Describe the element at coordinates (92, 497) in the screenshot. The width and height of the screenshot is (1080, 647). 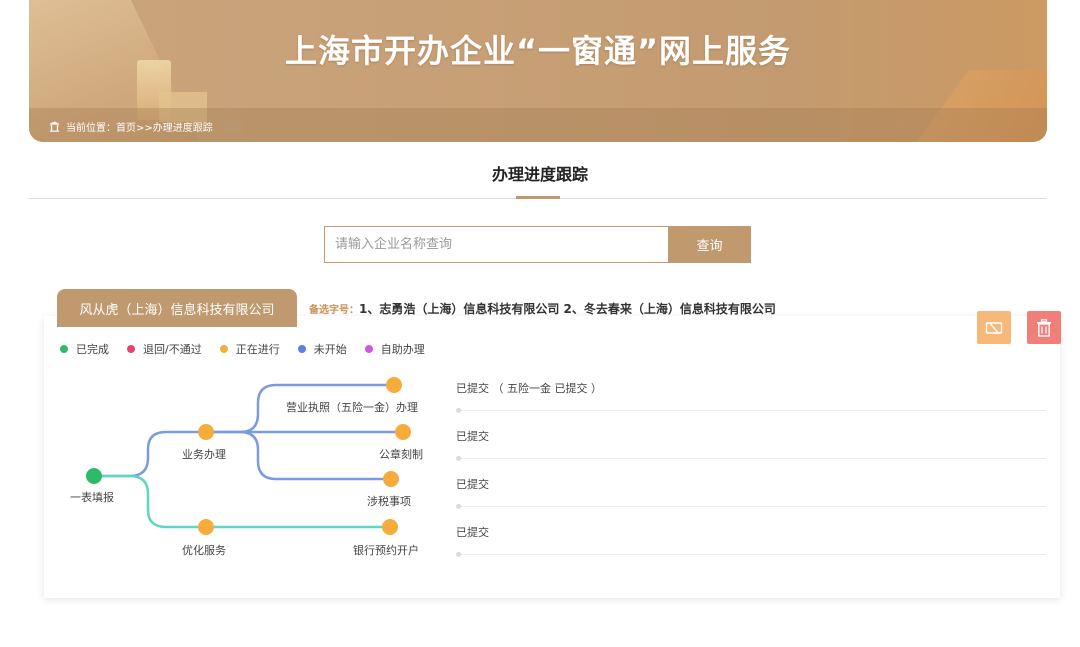
I see `node-label-root: 一表填报` at that location.